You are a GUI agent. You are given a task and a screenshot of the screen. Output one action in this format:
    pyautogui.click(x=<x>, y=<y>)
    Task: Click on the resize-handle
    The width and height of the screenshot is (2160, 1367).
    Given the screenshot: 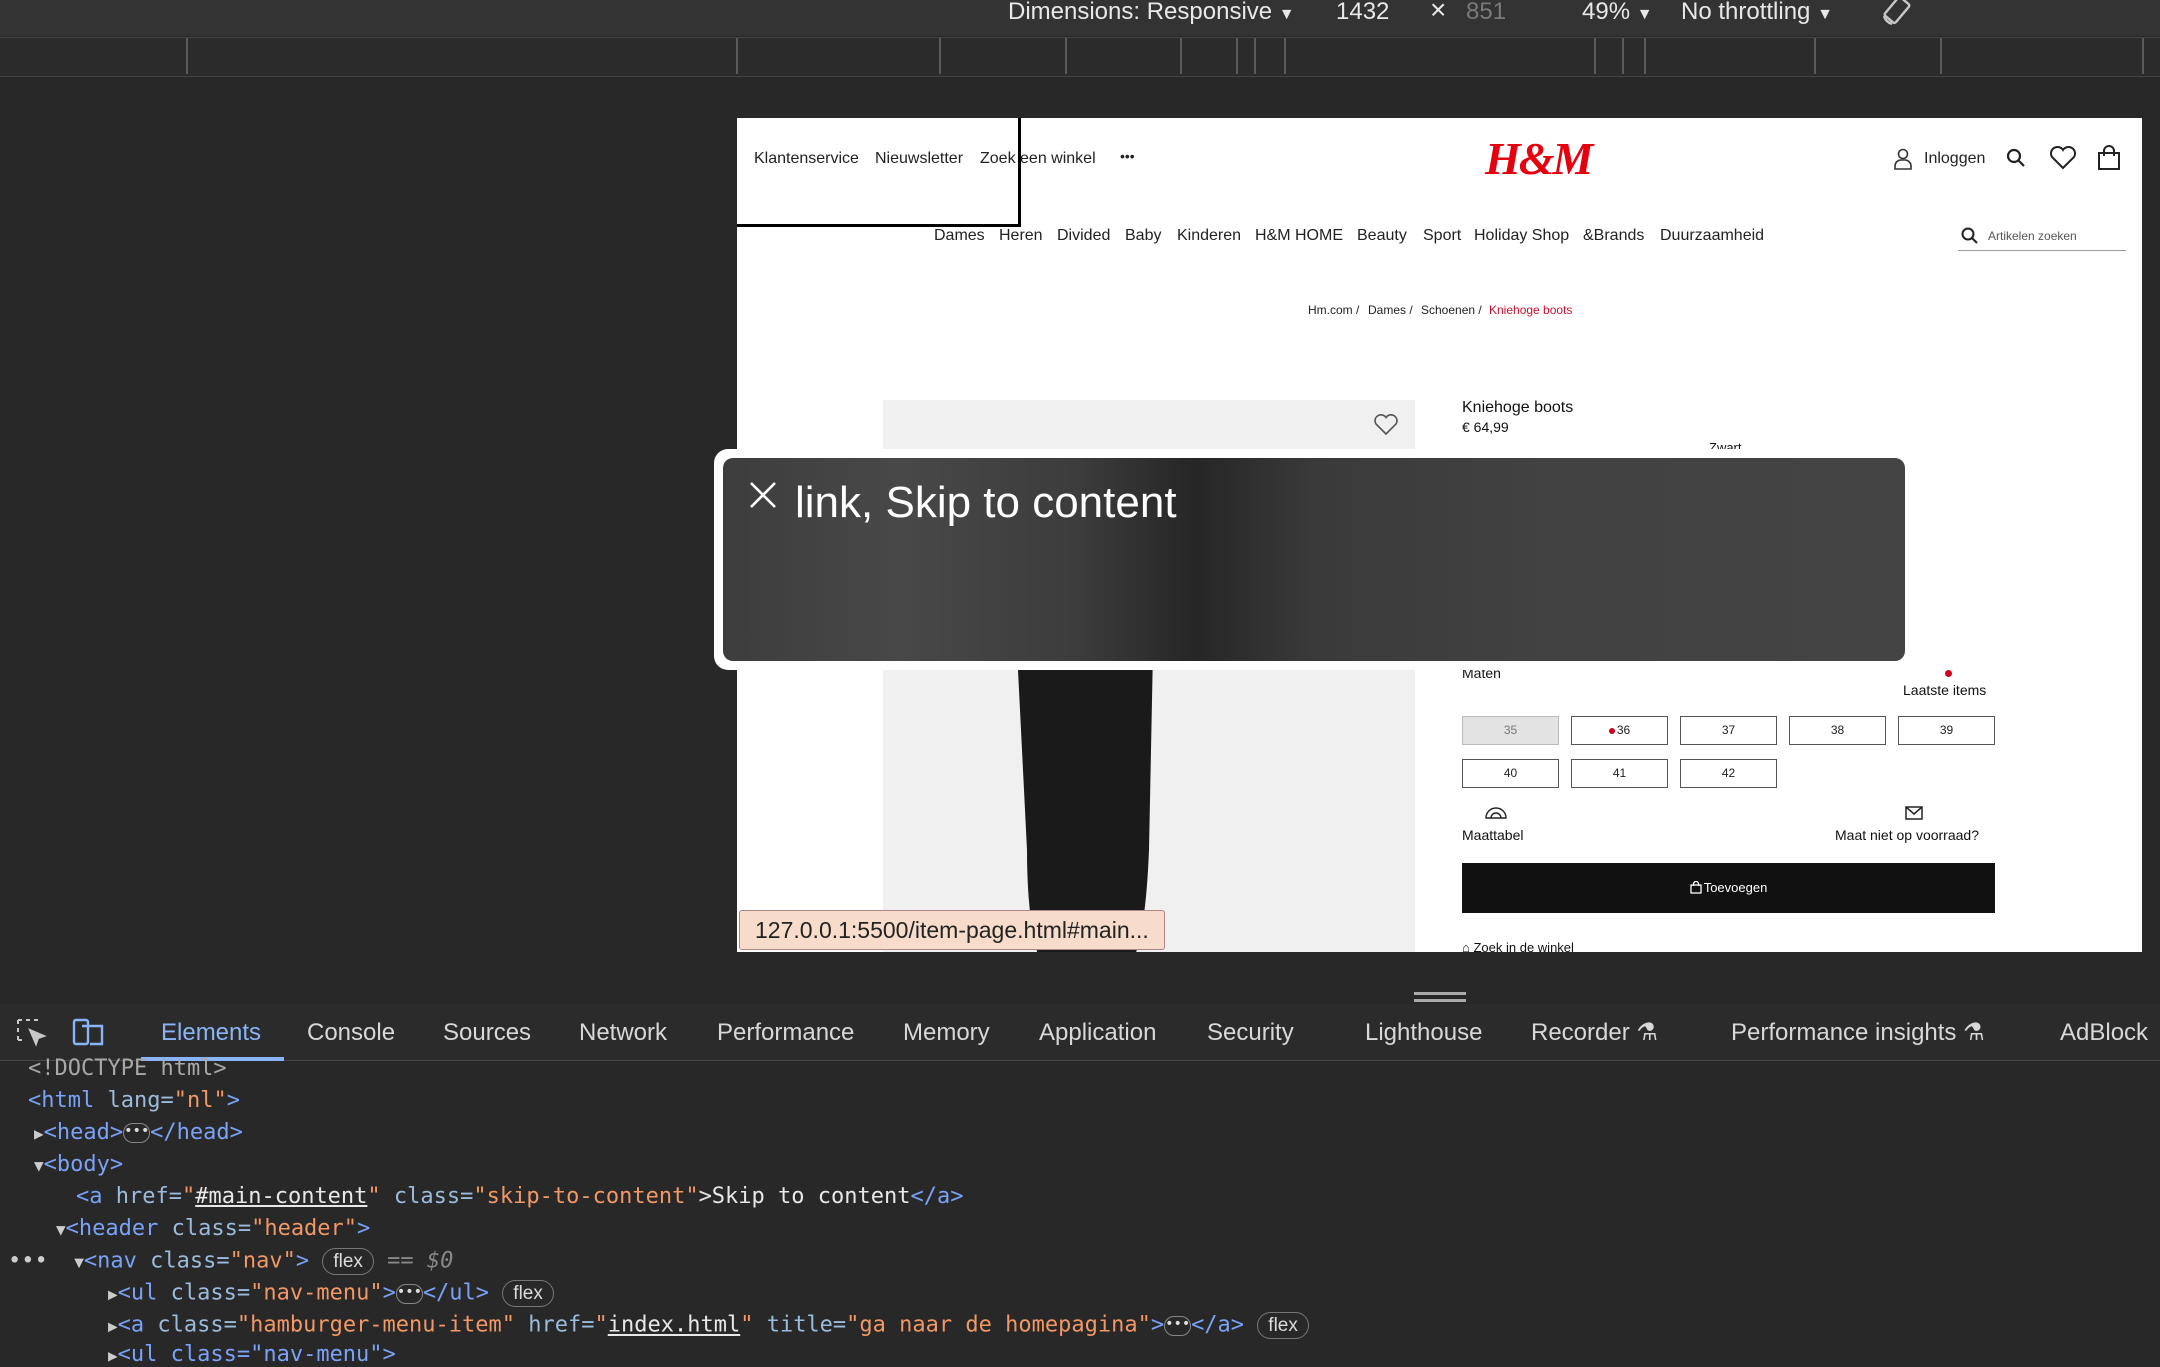 What is the action you would take?
    pyautogui.click(x=1440, y=997)
    